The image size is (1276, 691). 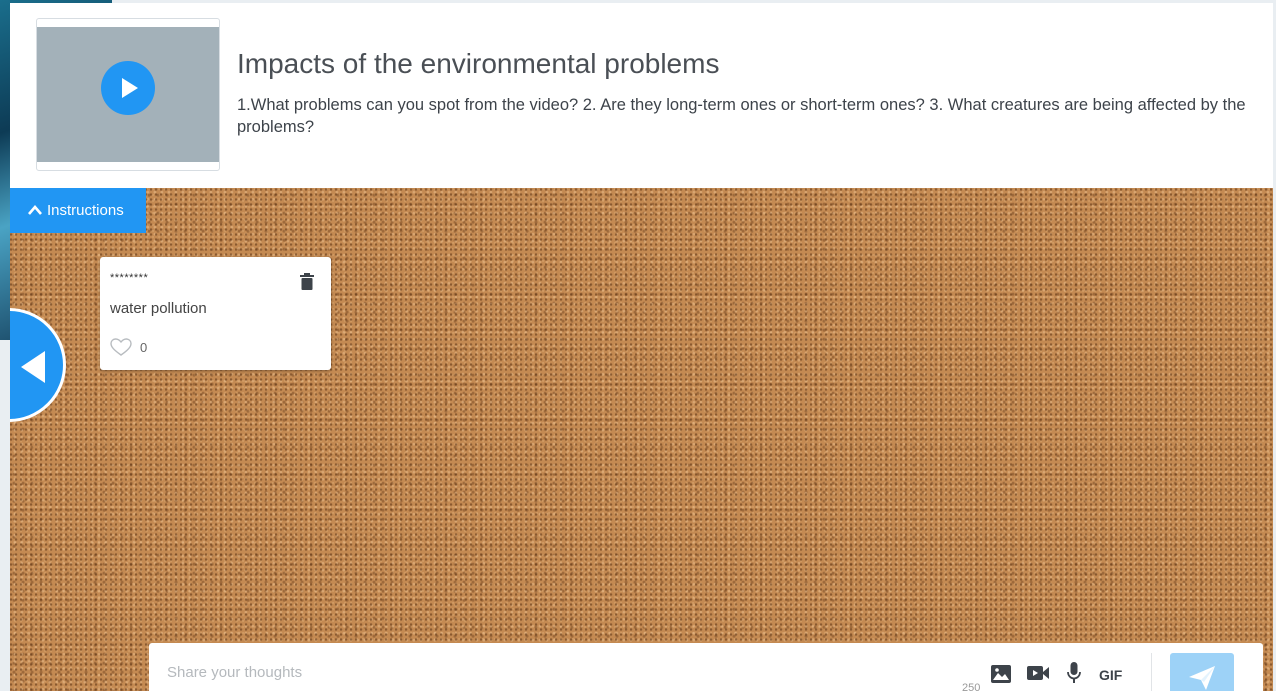 What do you see at coordinates (158, 308) in the screenshot?
I see `note-text: water pollution` at bounding box center [158, 308].